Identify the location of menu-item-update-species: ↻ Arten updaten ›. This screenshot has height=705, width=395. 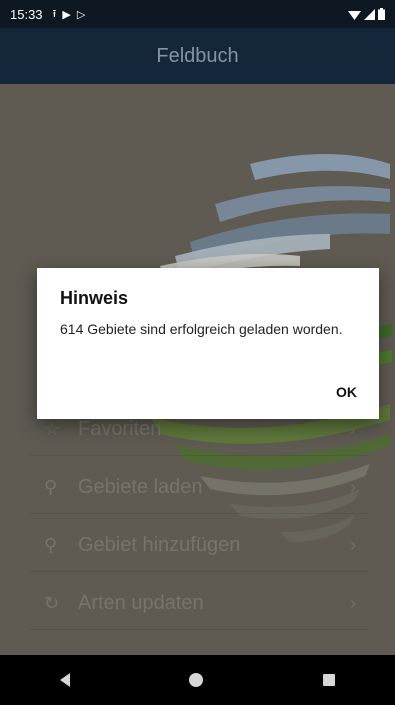
(199, 604).